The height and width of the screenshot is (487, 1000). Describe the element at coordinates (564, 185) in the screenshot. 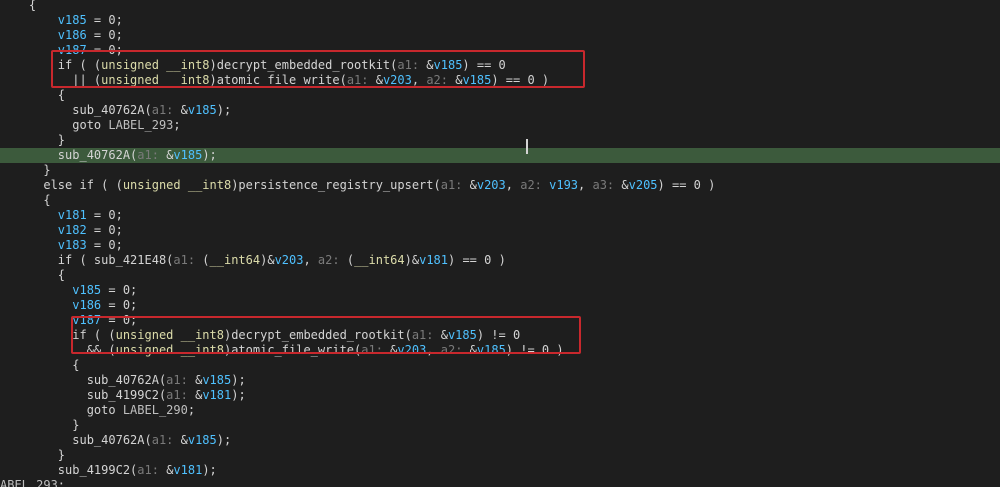

I see `code-token: v193` at that location.